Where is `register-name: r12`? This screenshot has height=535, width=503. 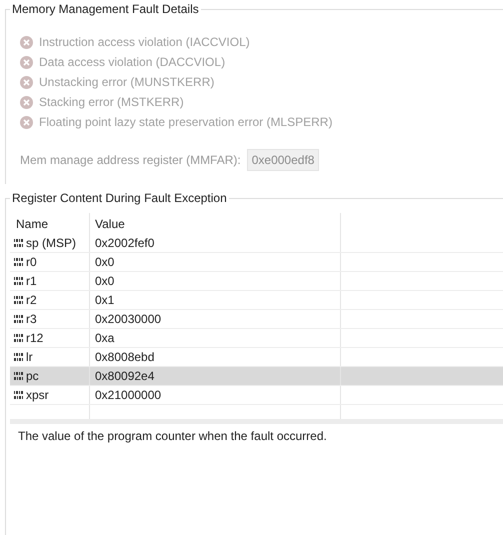 register-name: r12 is located at coordinates (35, 338).